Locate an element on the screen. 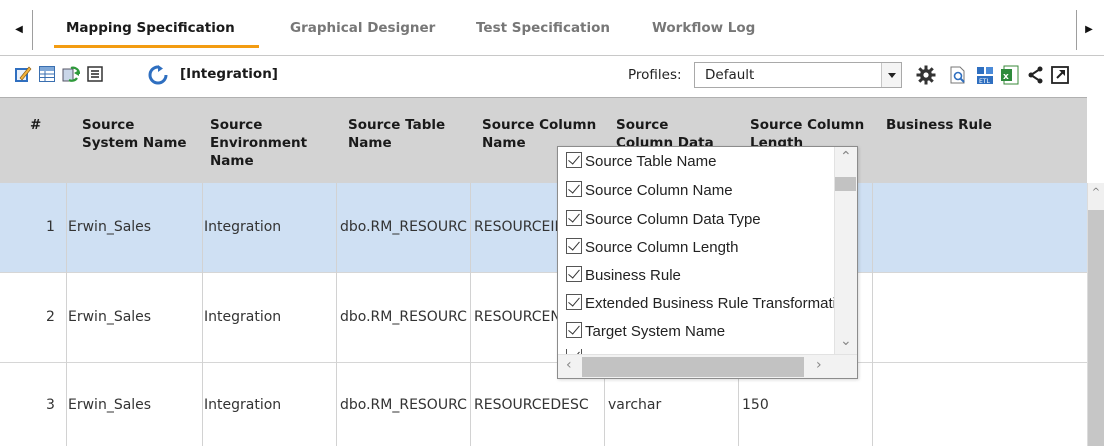  etl-icon: ETL is located at coordinates (986, 75).